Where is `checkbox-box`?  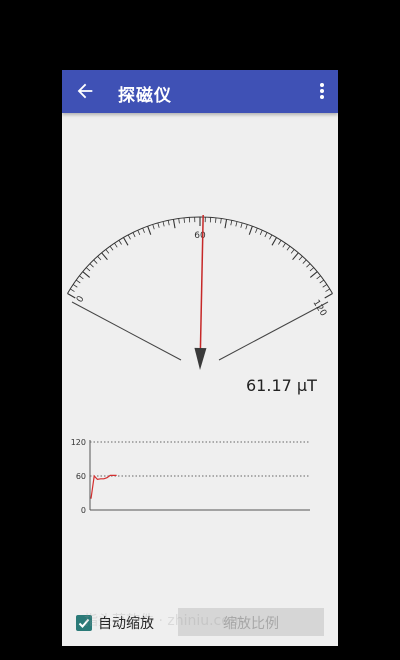 checkbox-box is located at coordinates (84, 623).